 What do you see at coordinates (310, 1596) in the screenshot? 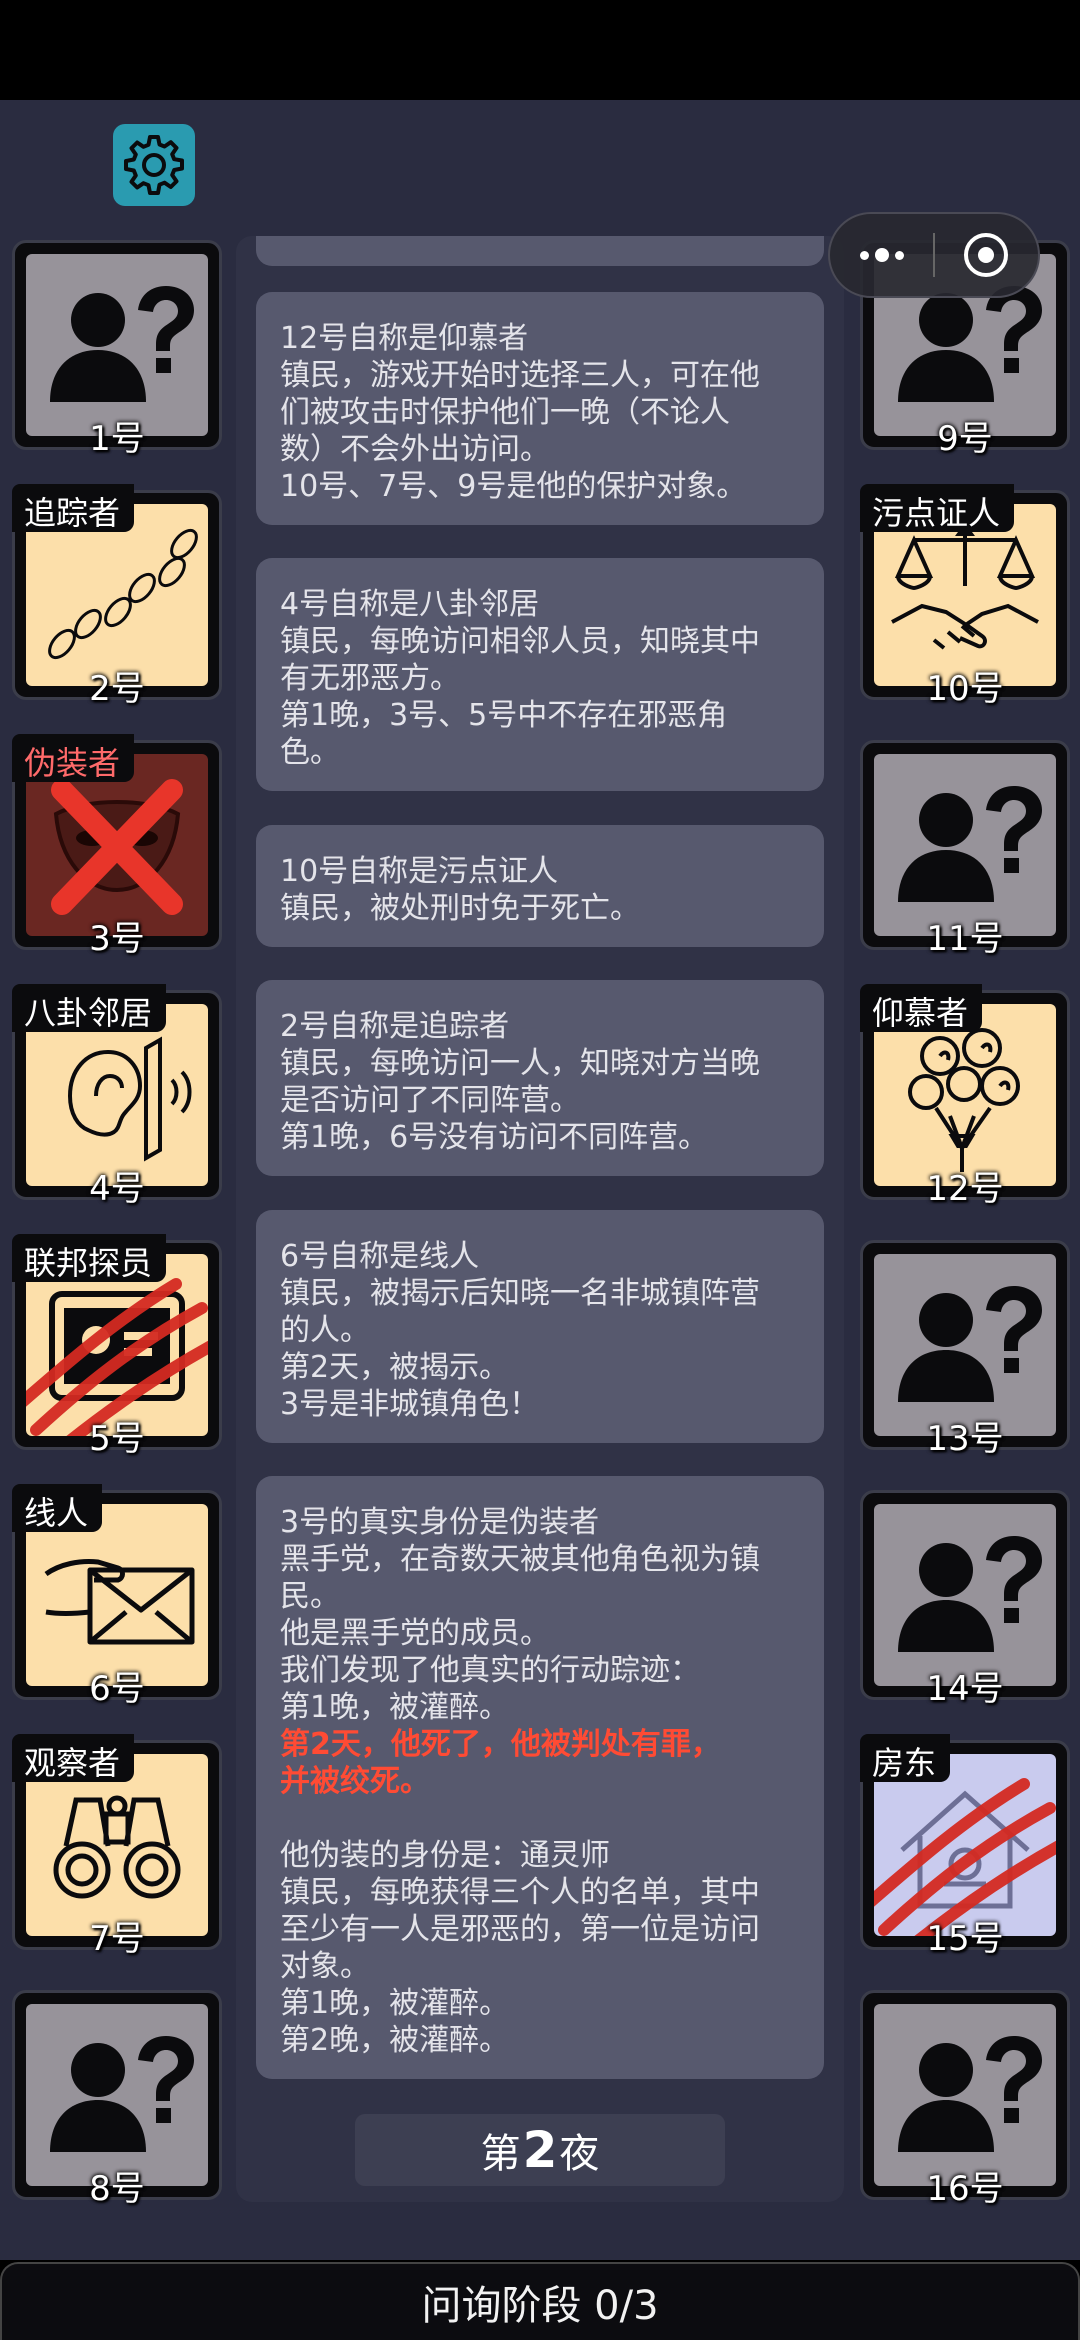
I see `message-line: 民。` at bounding box center [310, 1596].